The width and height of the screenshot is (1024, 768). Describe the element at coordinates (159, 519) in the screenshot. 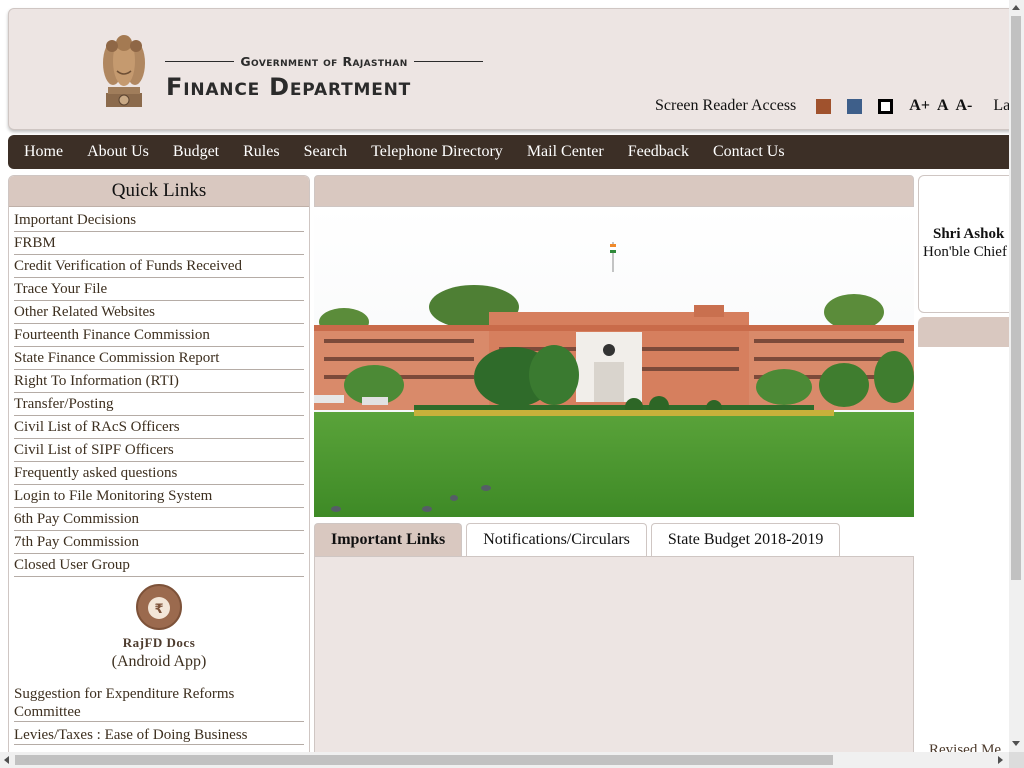

I see `quick-link-6th-pay-commission: 6th Pay Commission` at that location.